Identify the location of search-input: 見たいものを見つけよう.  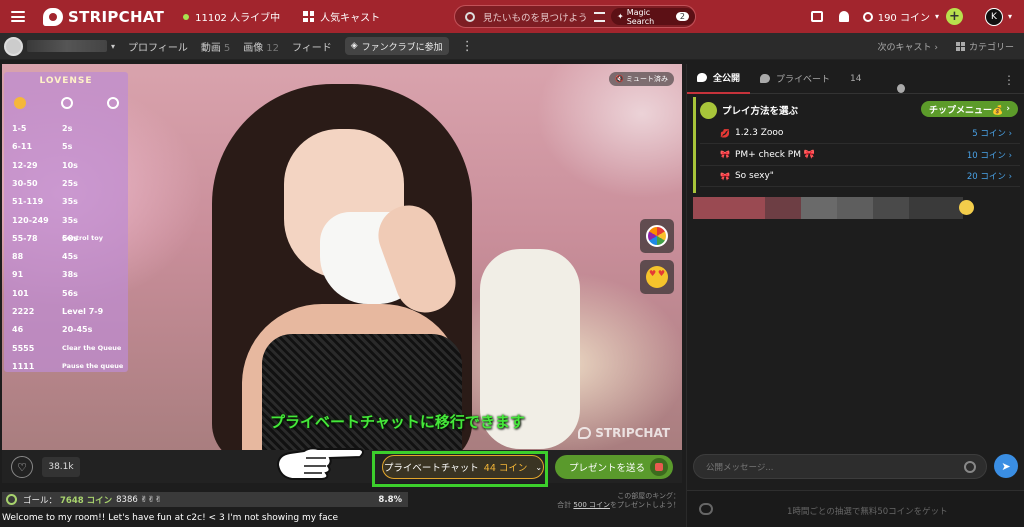
(535, 17).